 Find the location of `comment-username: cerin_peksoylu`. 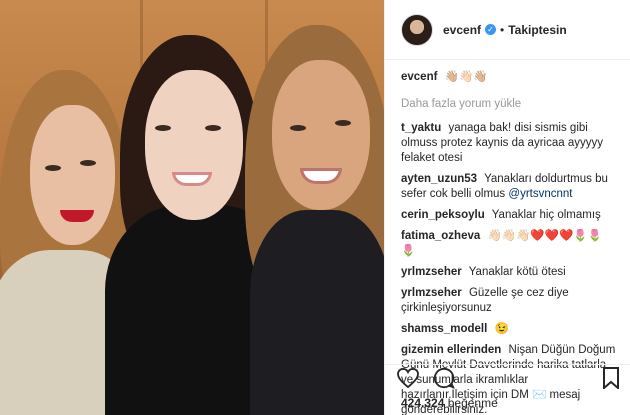

comment-username: cerin_peksoylu is located at coordinates (443, 215).